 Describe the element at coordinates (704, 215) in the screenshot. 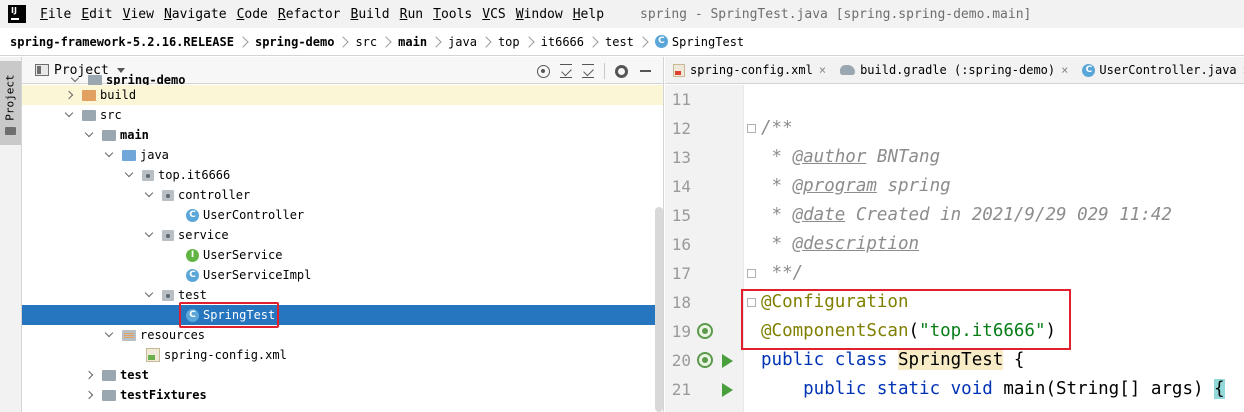

I see `gutter-line: 15` at that location.